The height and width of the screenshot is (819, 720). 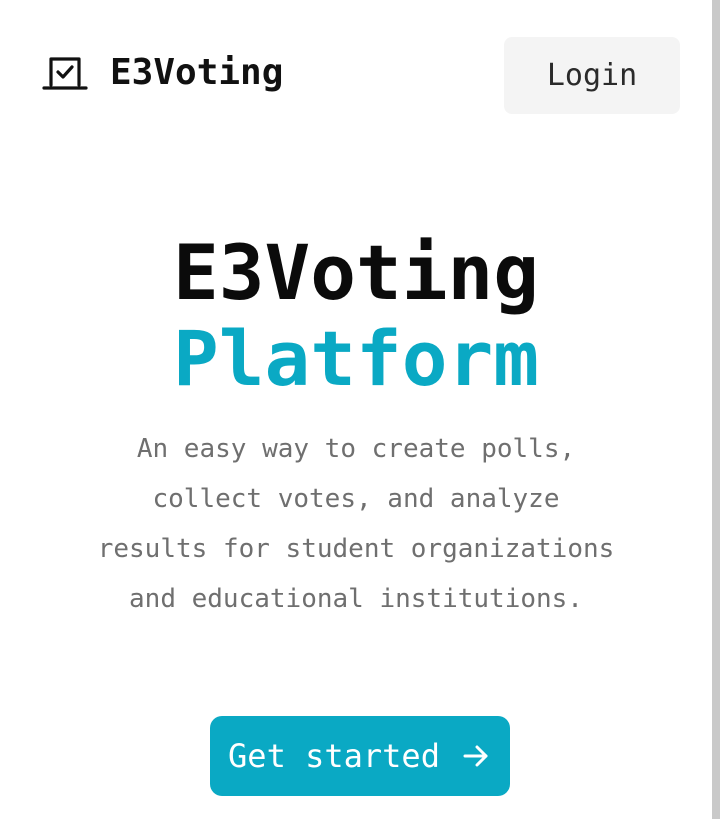 What do you see at coordinates (592, 75) in the screenshot?
I see `login-button: Login` at bounding box center [592, 75].